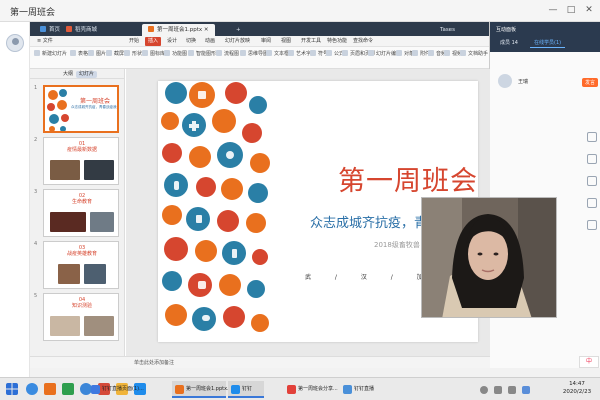  I want to click on ribbon-icons: 图标库, so click(153, 53).